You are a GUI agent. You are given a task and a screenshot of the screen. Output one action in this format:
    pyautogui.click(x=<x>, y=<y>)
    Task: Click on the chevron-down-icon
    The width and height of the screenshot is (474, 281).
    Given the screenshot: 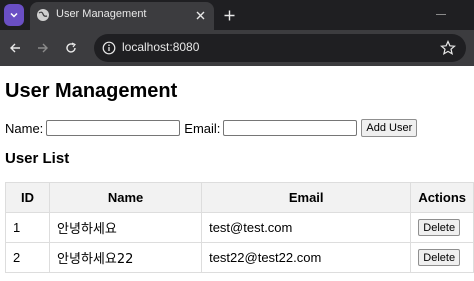 What is the action you would take?
    pyautogui.click(x=14, y=15)
    